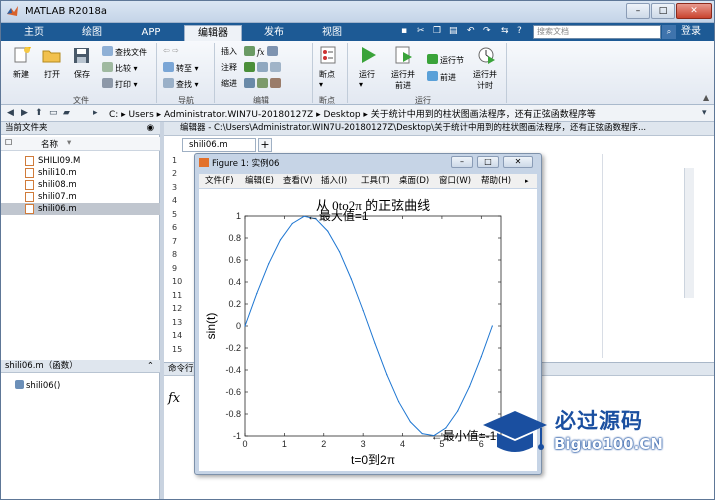 The height and width of the screenshot is (500, 715). What do you see at coordinates (219, 181) in the screenshot?
I see `menu-file: 文件(F)` at bounding box center [219, 181].